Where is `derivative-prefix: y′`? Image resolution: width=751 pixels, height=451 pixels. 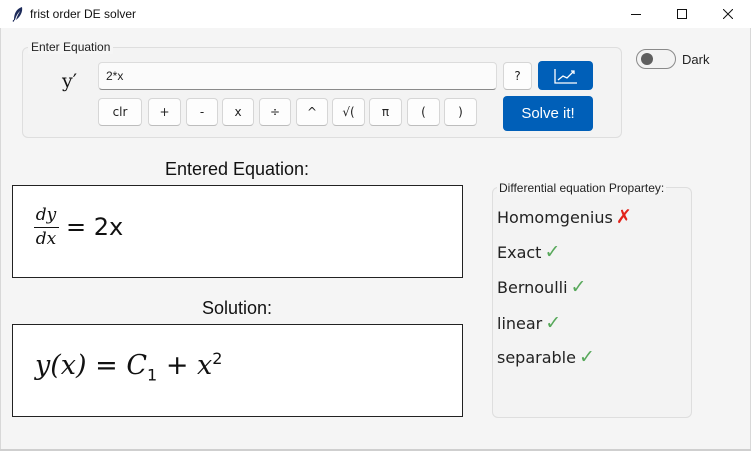 derivative-prefix: y′ is located at coordinates (70, 81).